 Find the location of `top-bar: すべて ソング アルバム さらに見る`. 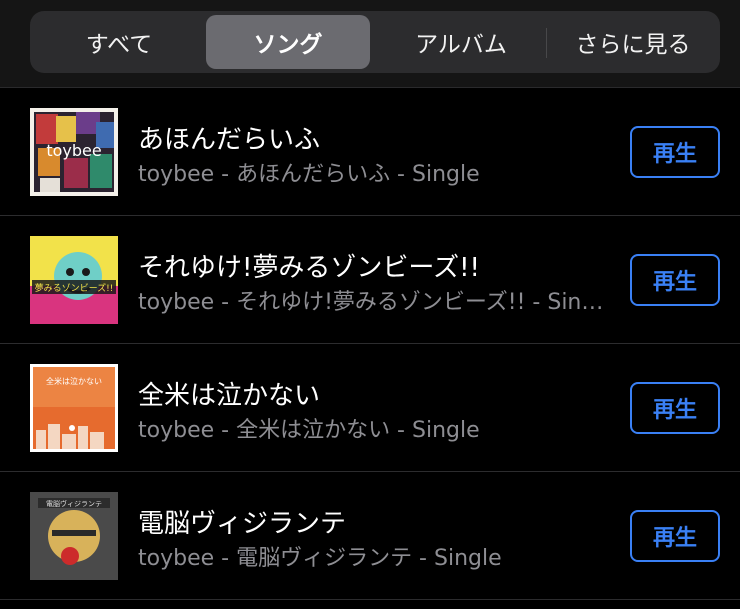

top-bar: すべて ソング アルバム さらに見る is located at coordinates (370, 44).